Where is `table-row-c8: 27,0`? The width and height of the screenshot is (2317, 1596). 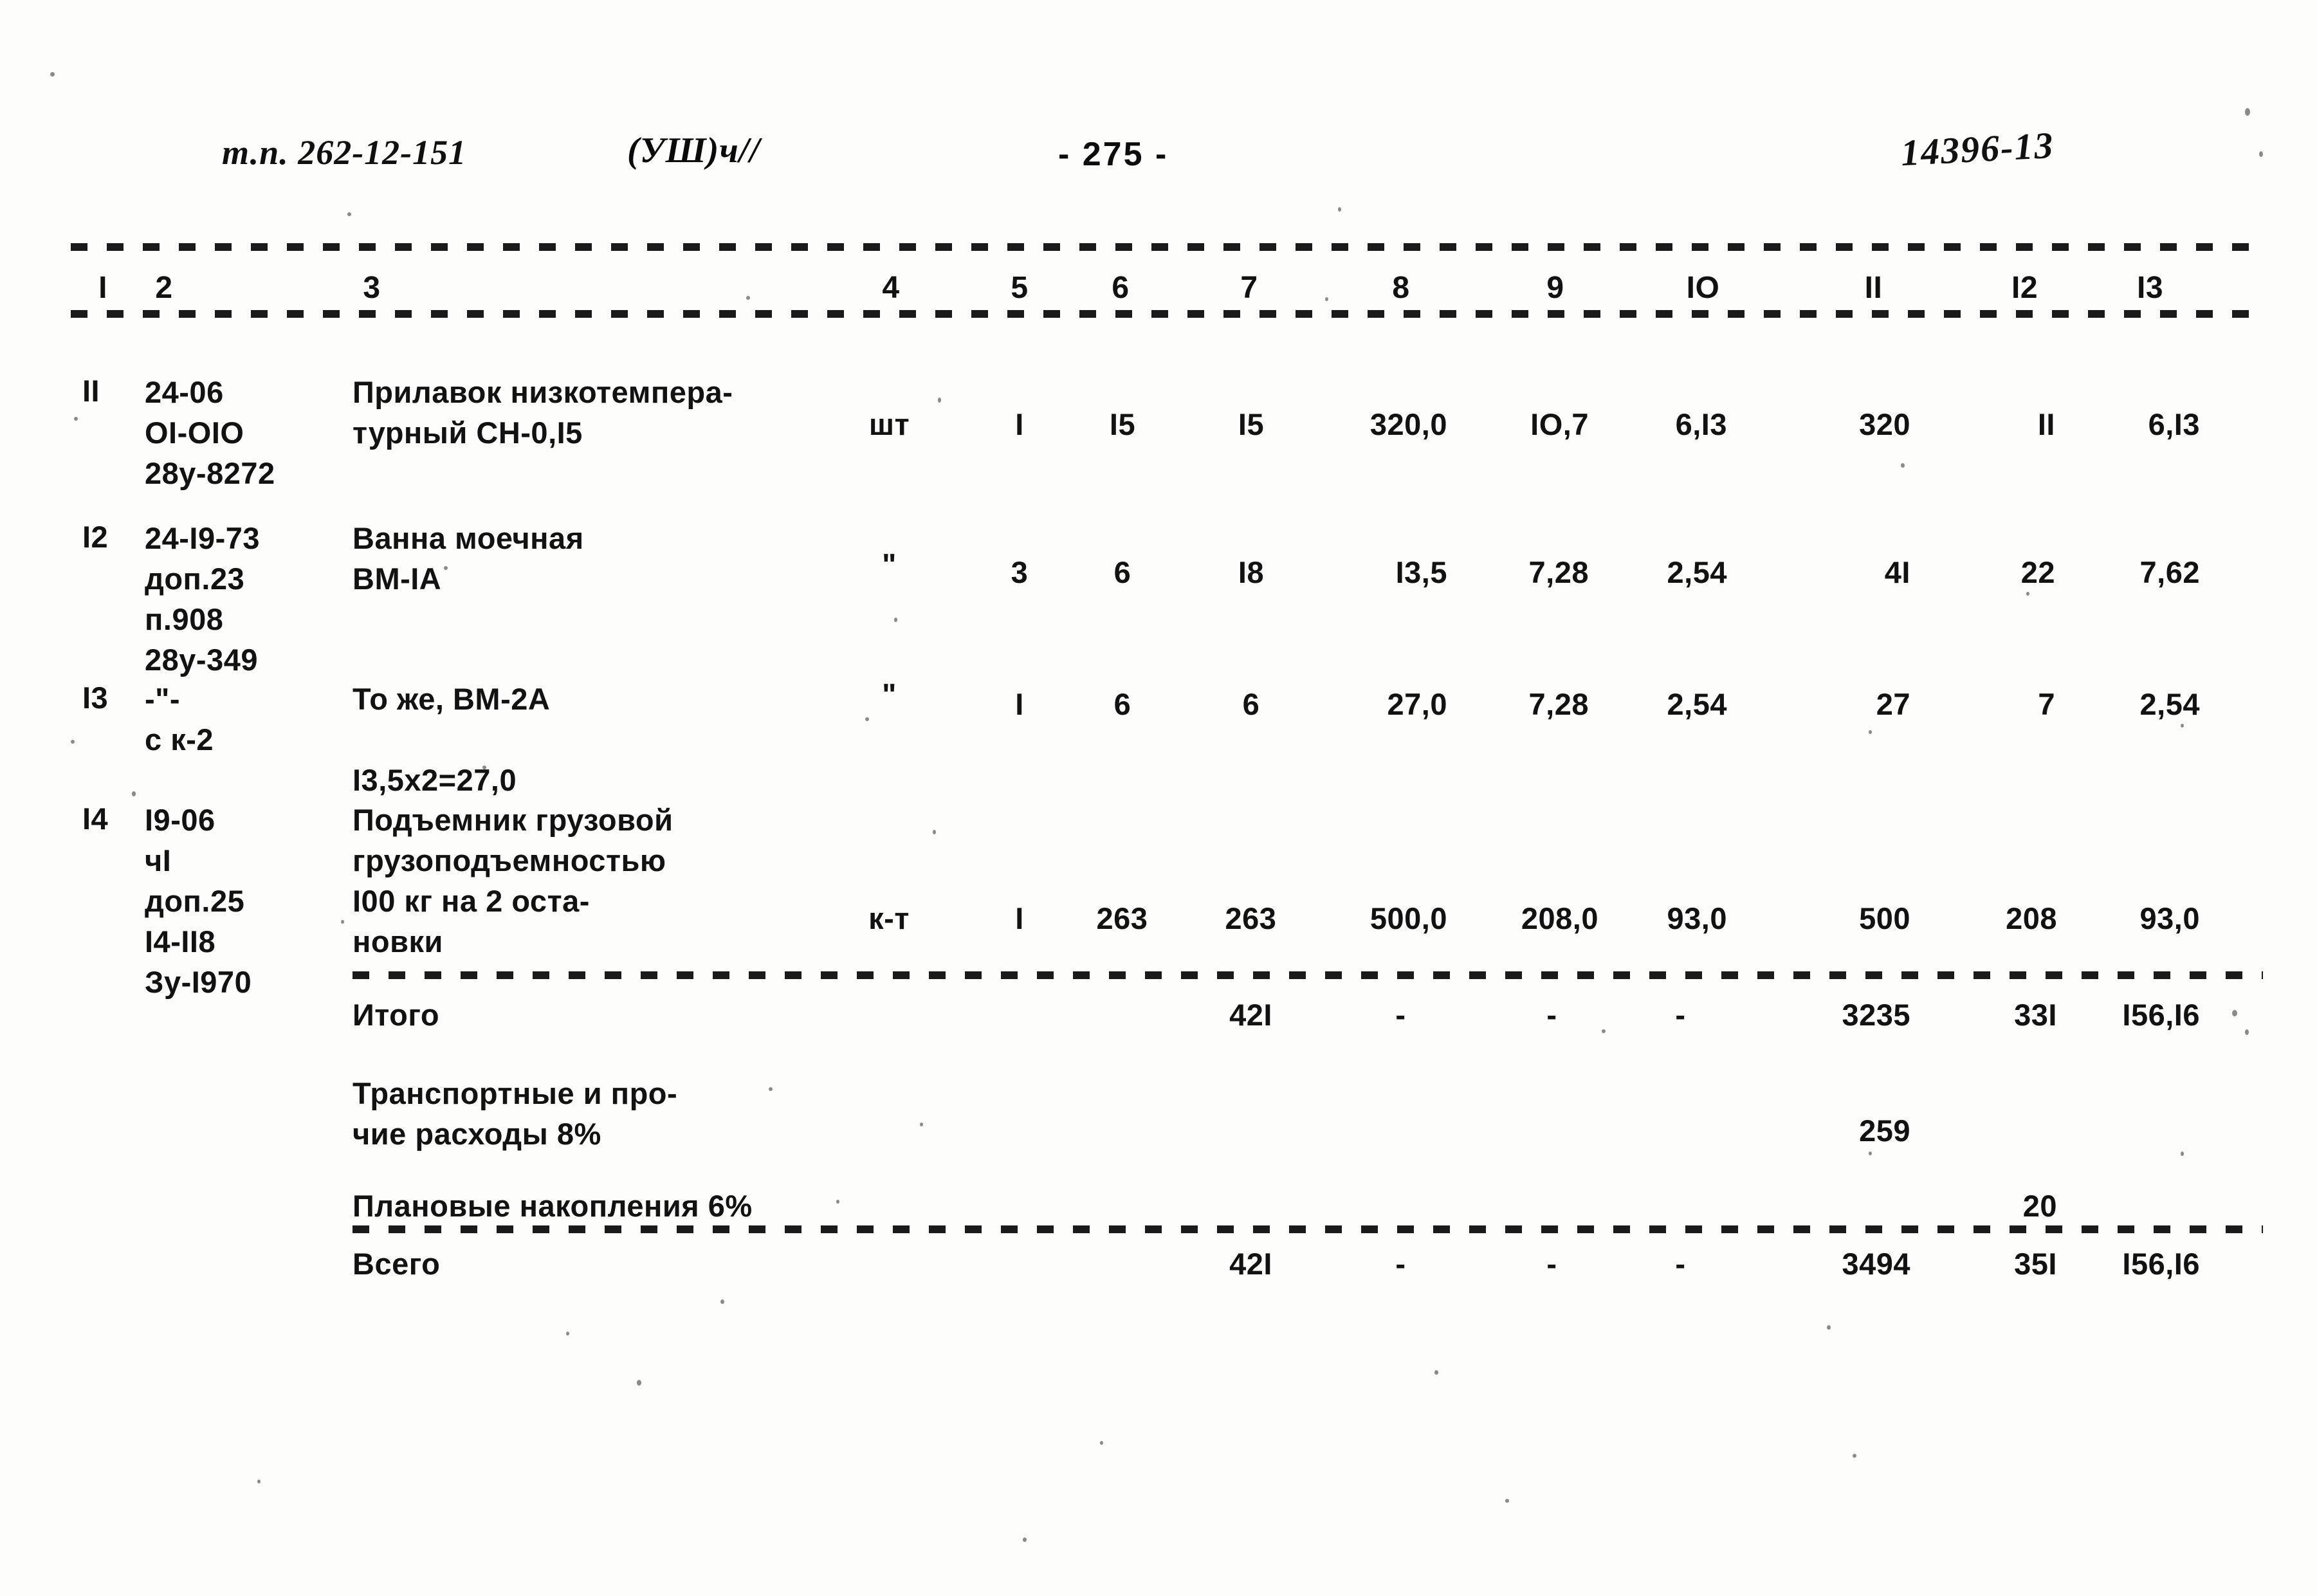
table-row-c8: 27,0 is located at coordinates (1417, 704).